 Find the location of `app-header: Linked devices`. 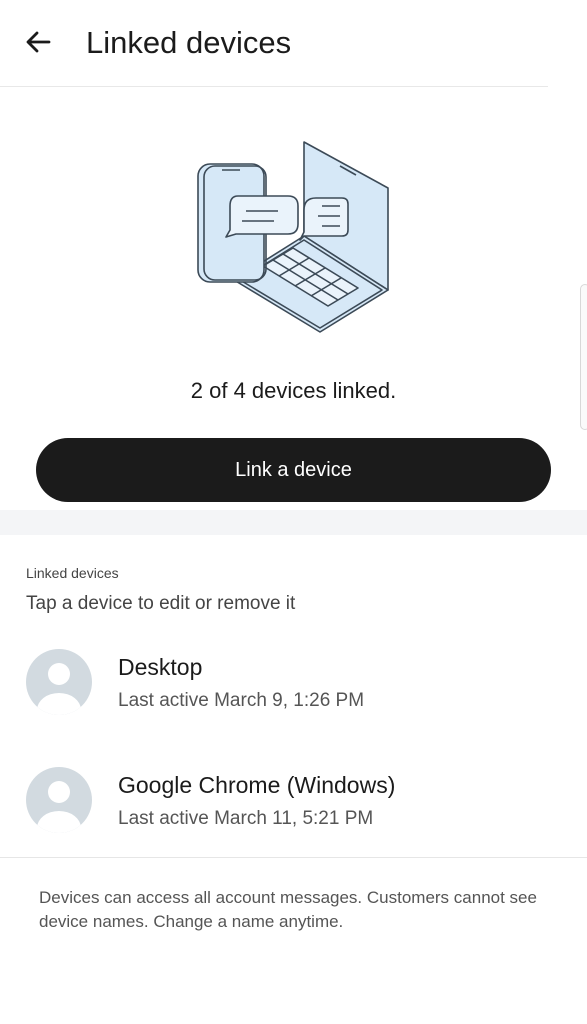

app-header: Linked devices is located at coordinates (293, 43).